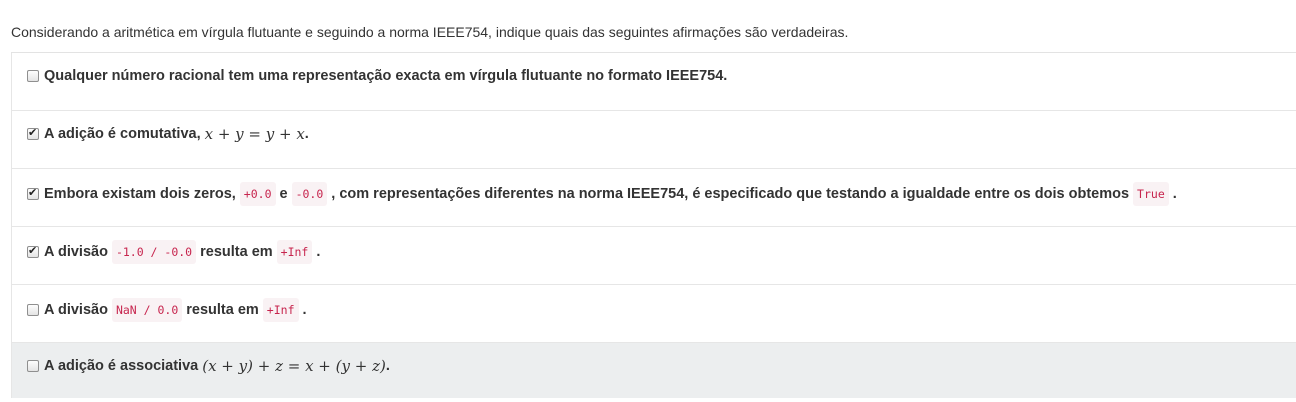 The width and height of the screenshot is (1296, 402). I want to click on option-3-checkbox: ✔, so click(33, 193).